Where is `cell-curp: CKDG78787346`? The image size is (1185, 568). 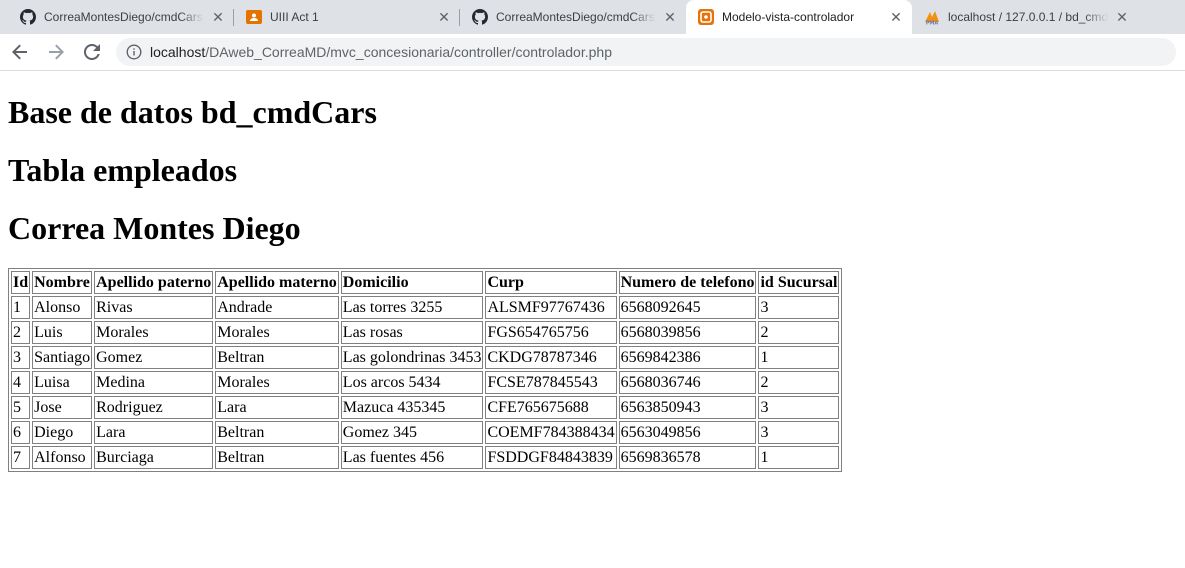 cell-curp: CKDG78787346 is located at coordinates (551, 357).